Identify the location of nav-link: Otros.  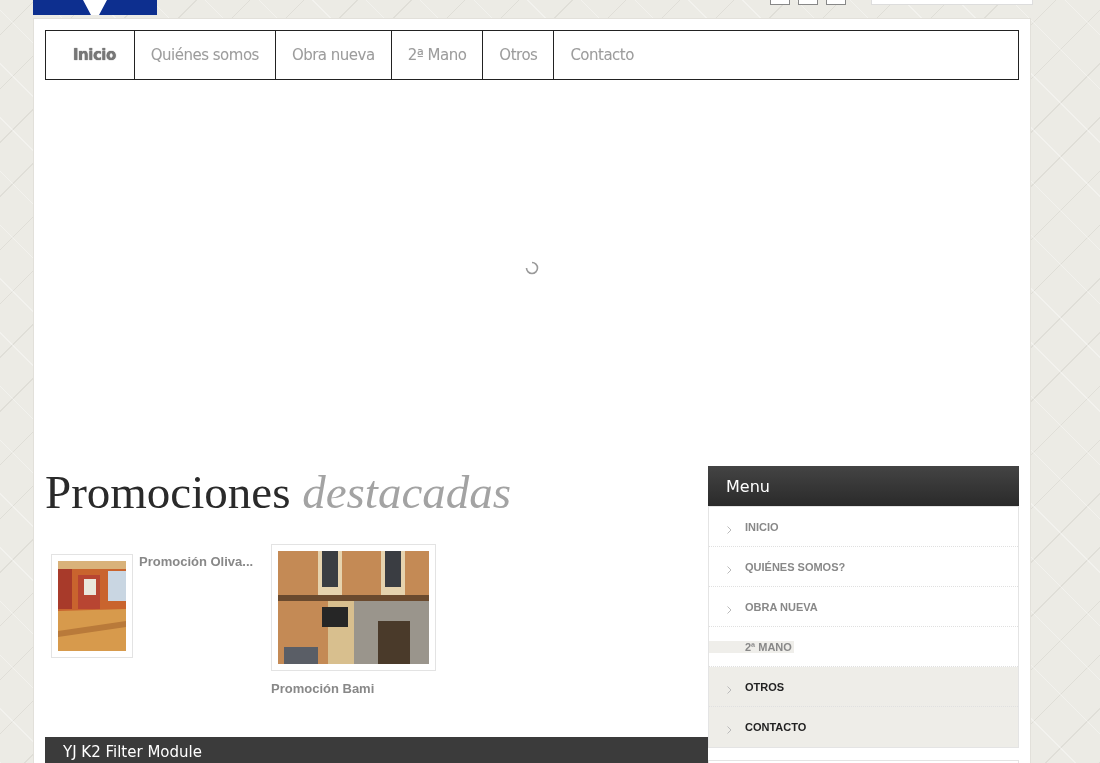
(519, 55).